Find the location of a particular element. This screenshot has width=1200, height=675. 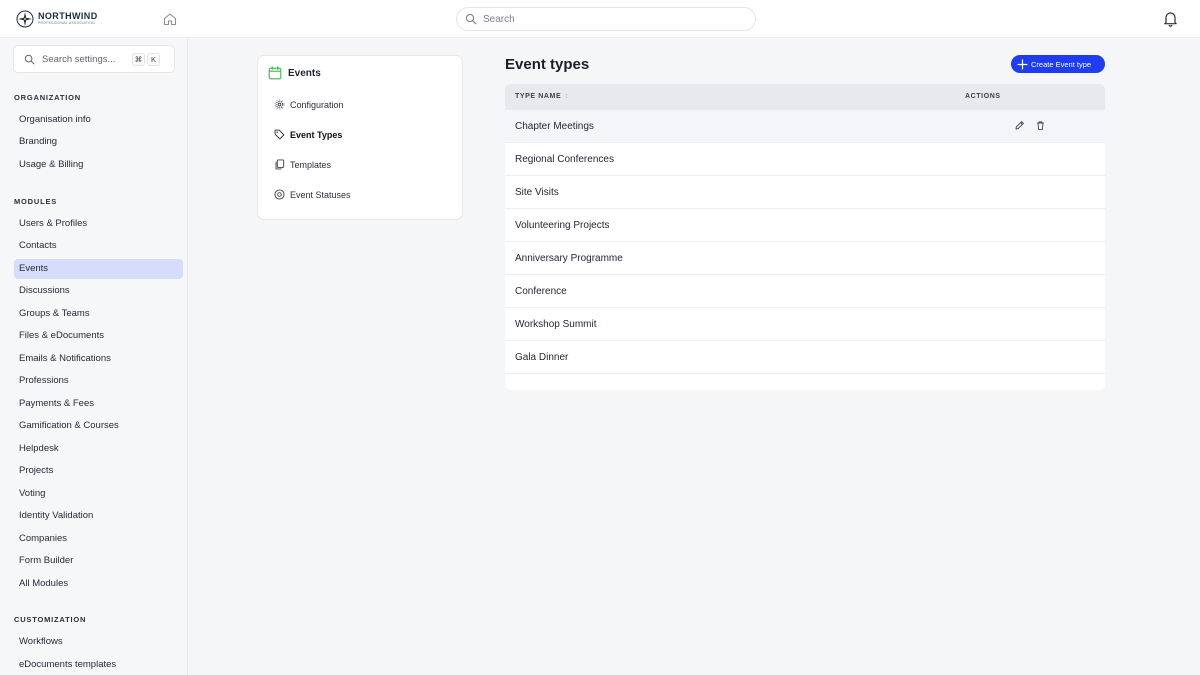

sidebar-item-payments-fees: Payments & Fees is located at coordinates (98, 404).